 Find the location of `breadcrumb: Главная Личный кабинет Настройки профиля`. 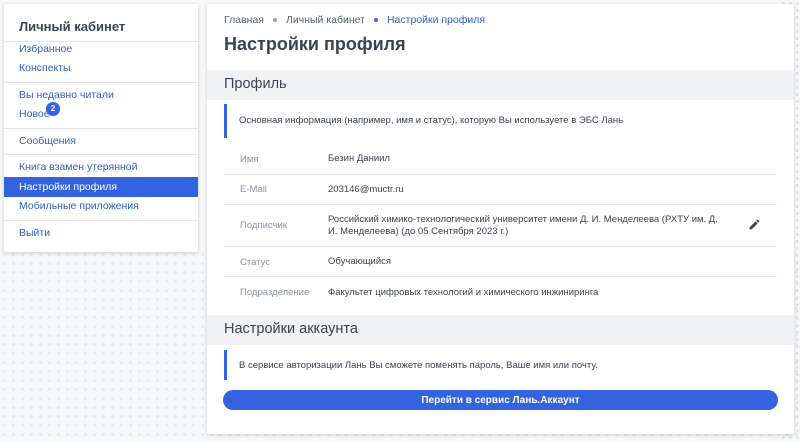

breadcrumb: Главная Личный кабинет Настройки профиля is located at coordinates (354, 20).